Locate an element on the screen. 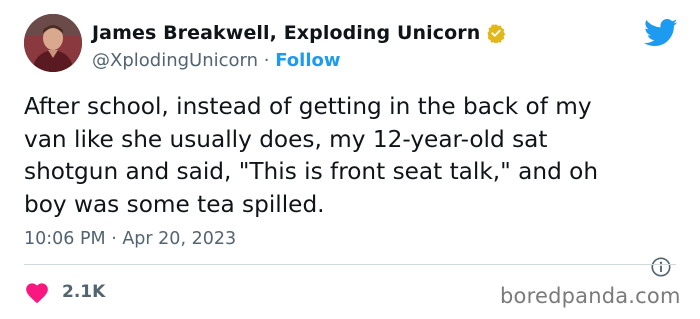 This screenshot has height=319, width=700. info-icon is located at coordinates (661, 267).